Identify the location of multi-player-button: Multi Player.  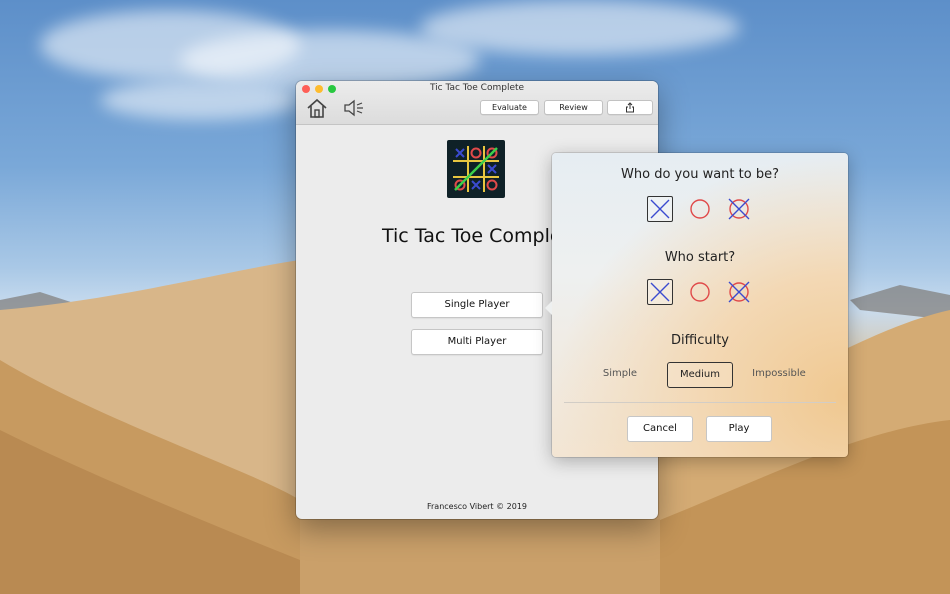
(477, 342).